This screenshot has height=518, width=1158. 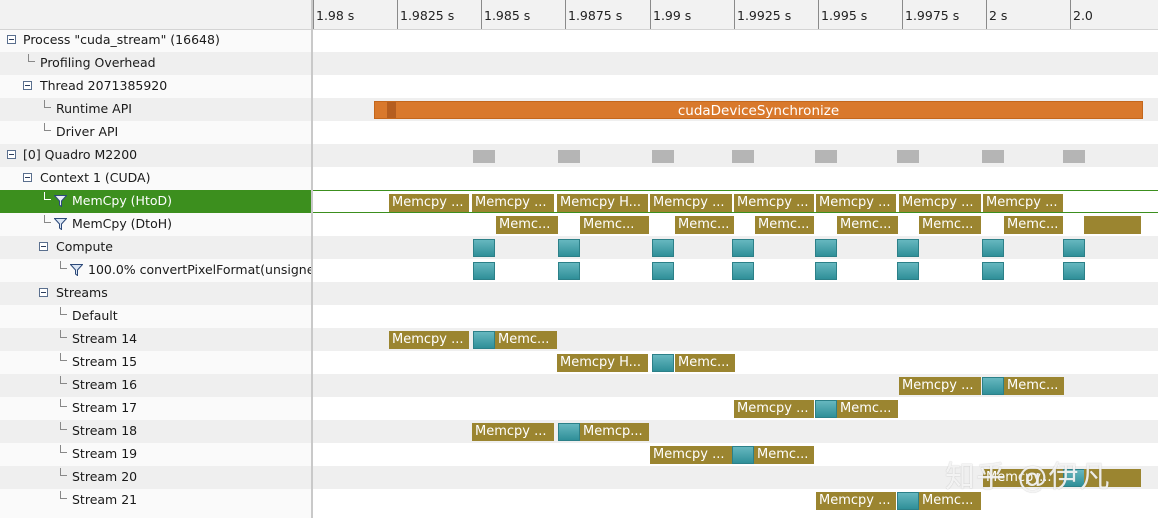 What do you see at coordinates (155, 293) in the screenshot?
I see `tree-row-streams: Streams` at bounding box center [155, 293].